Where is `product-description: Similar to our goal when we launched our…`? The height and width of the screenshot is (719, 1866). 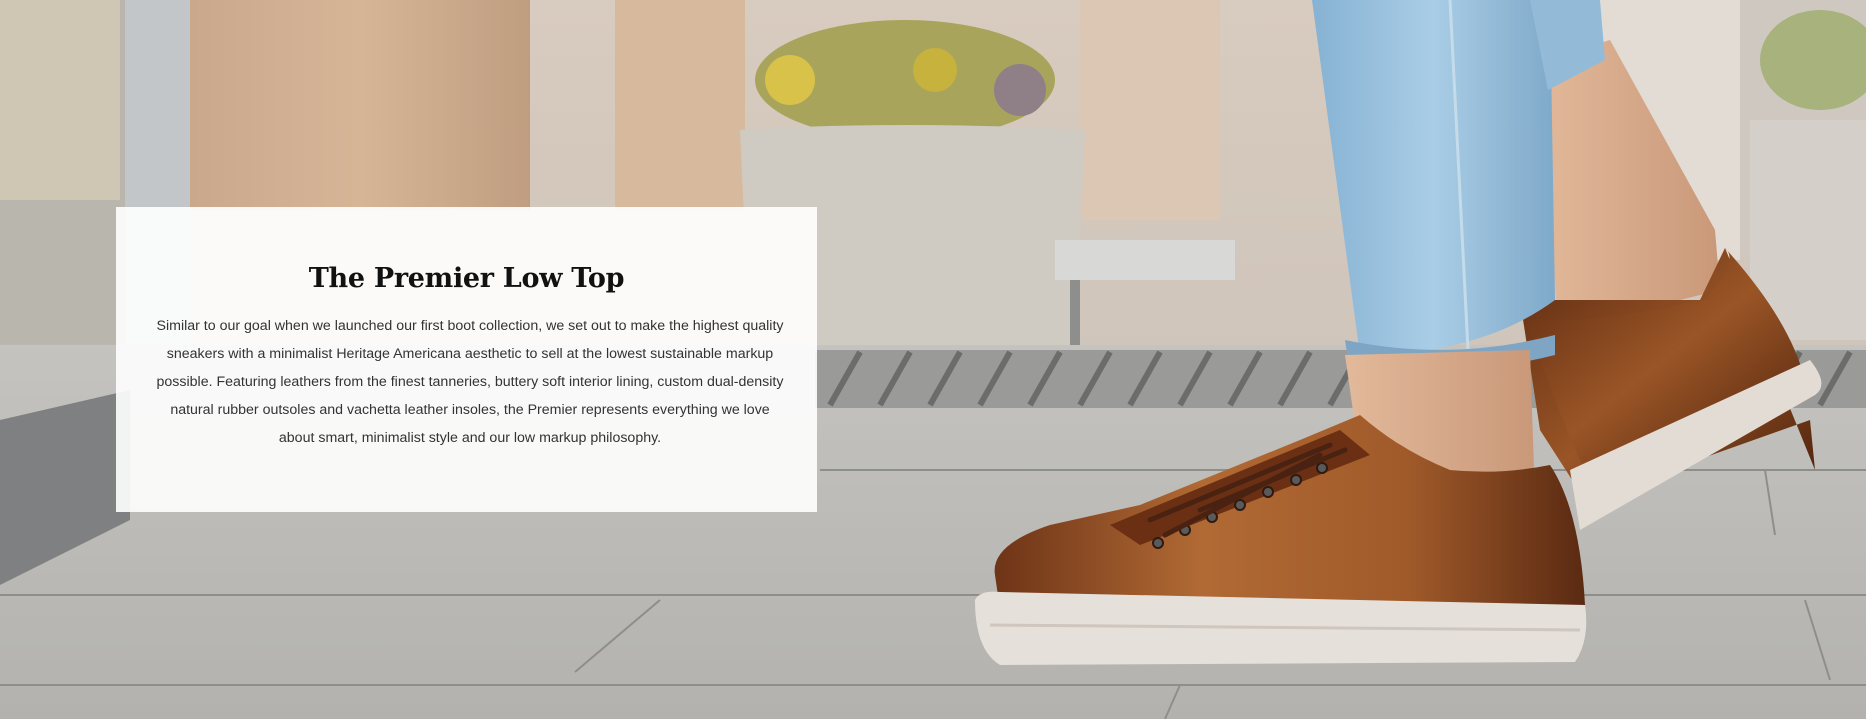
product-description: Similar to our goal when we launched our… is located at coordinates (470, 382).